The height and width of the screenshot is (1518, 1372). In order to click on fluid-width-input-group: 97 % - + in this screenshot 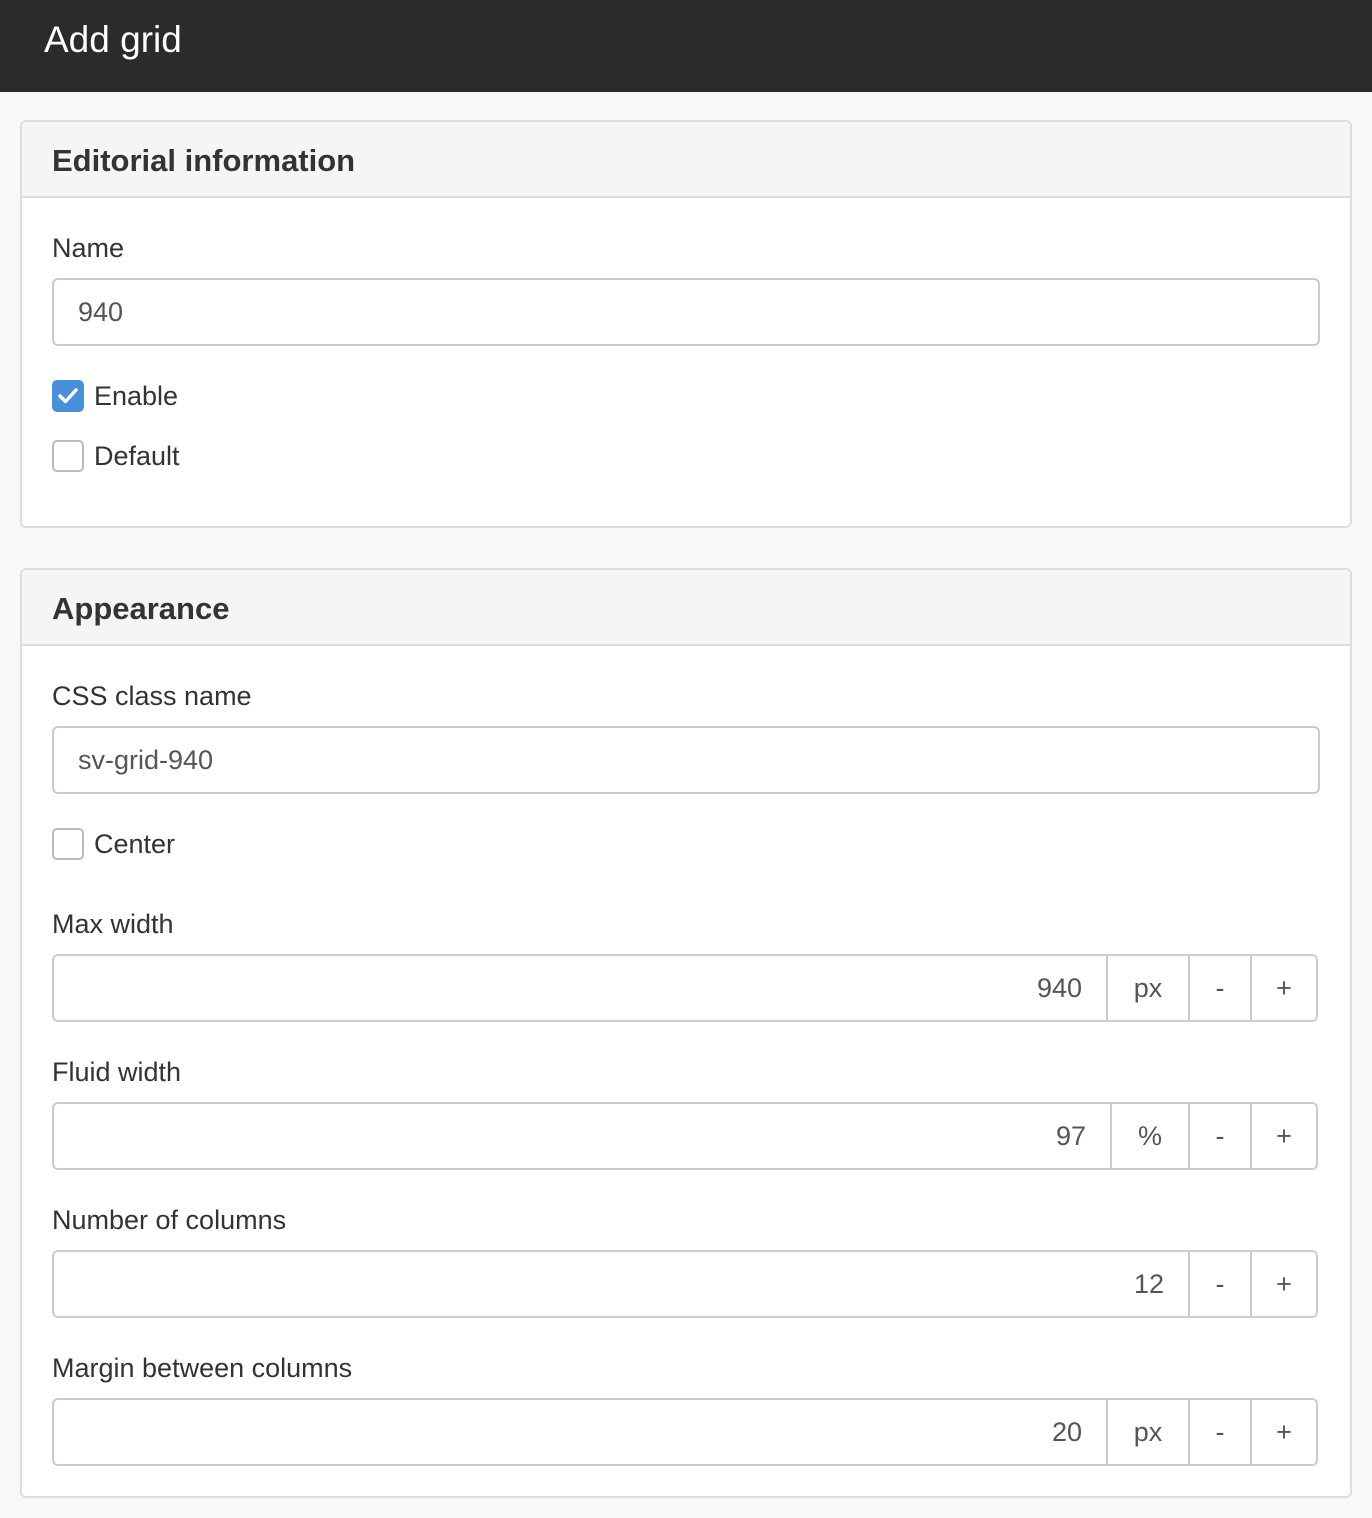, I will do `click(685, 1136)`.